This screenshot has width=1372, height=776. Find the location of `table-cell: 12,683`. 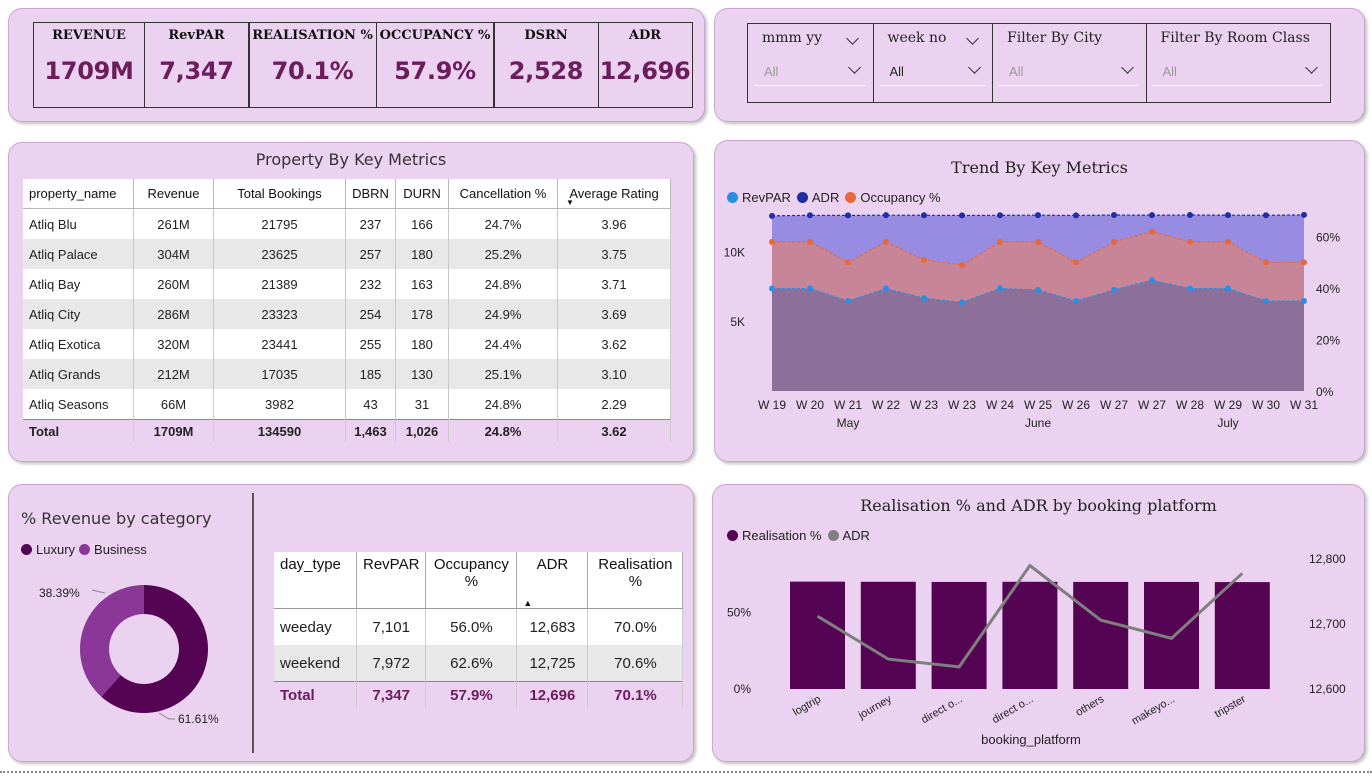

table-cell: 12,683 is located at coordinates (552, 626).